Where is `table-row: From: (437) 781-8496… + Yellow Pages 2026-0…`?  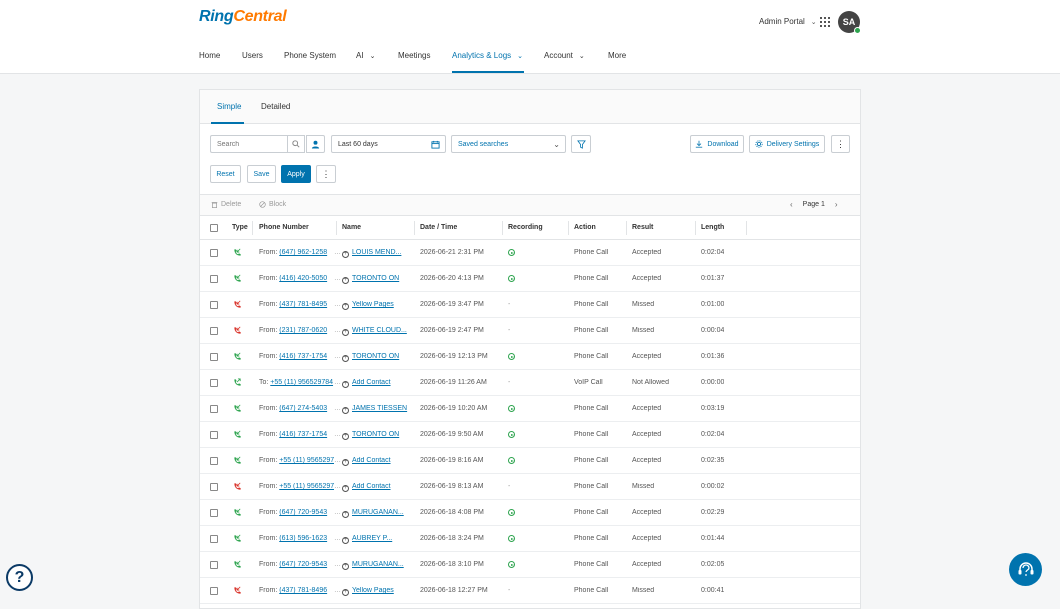
table-row: From: (437) 781-8496… + Yellow Pages 2026-0… is located at coordinates (530, 591).